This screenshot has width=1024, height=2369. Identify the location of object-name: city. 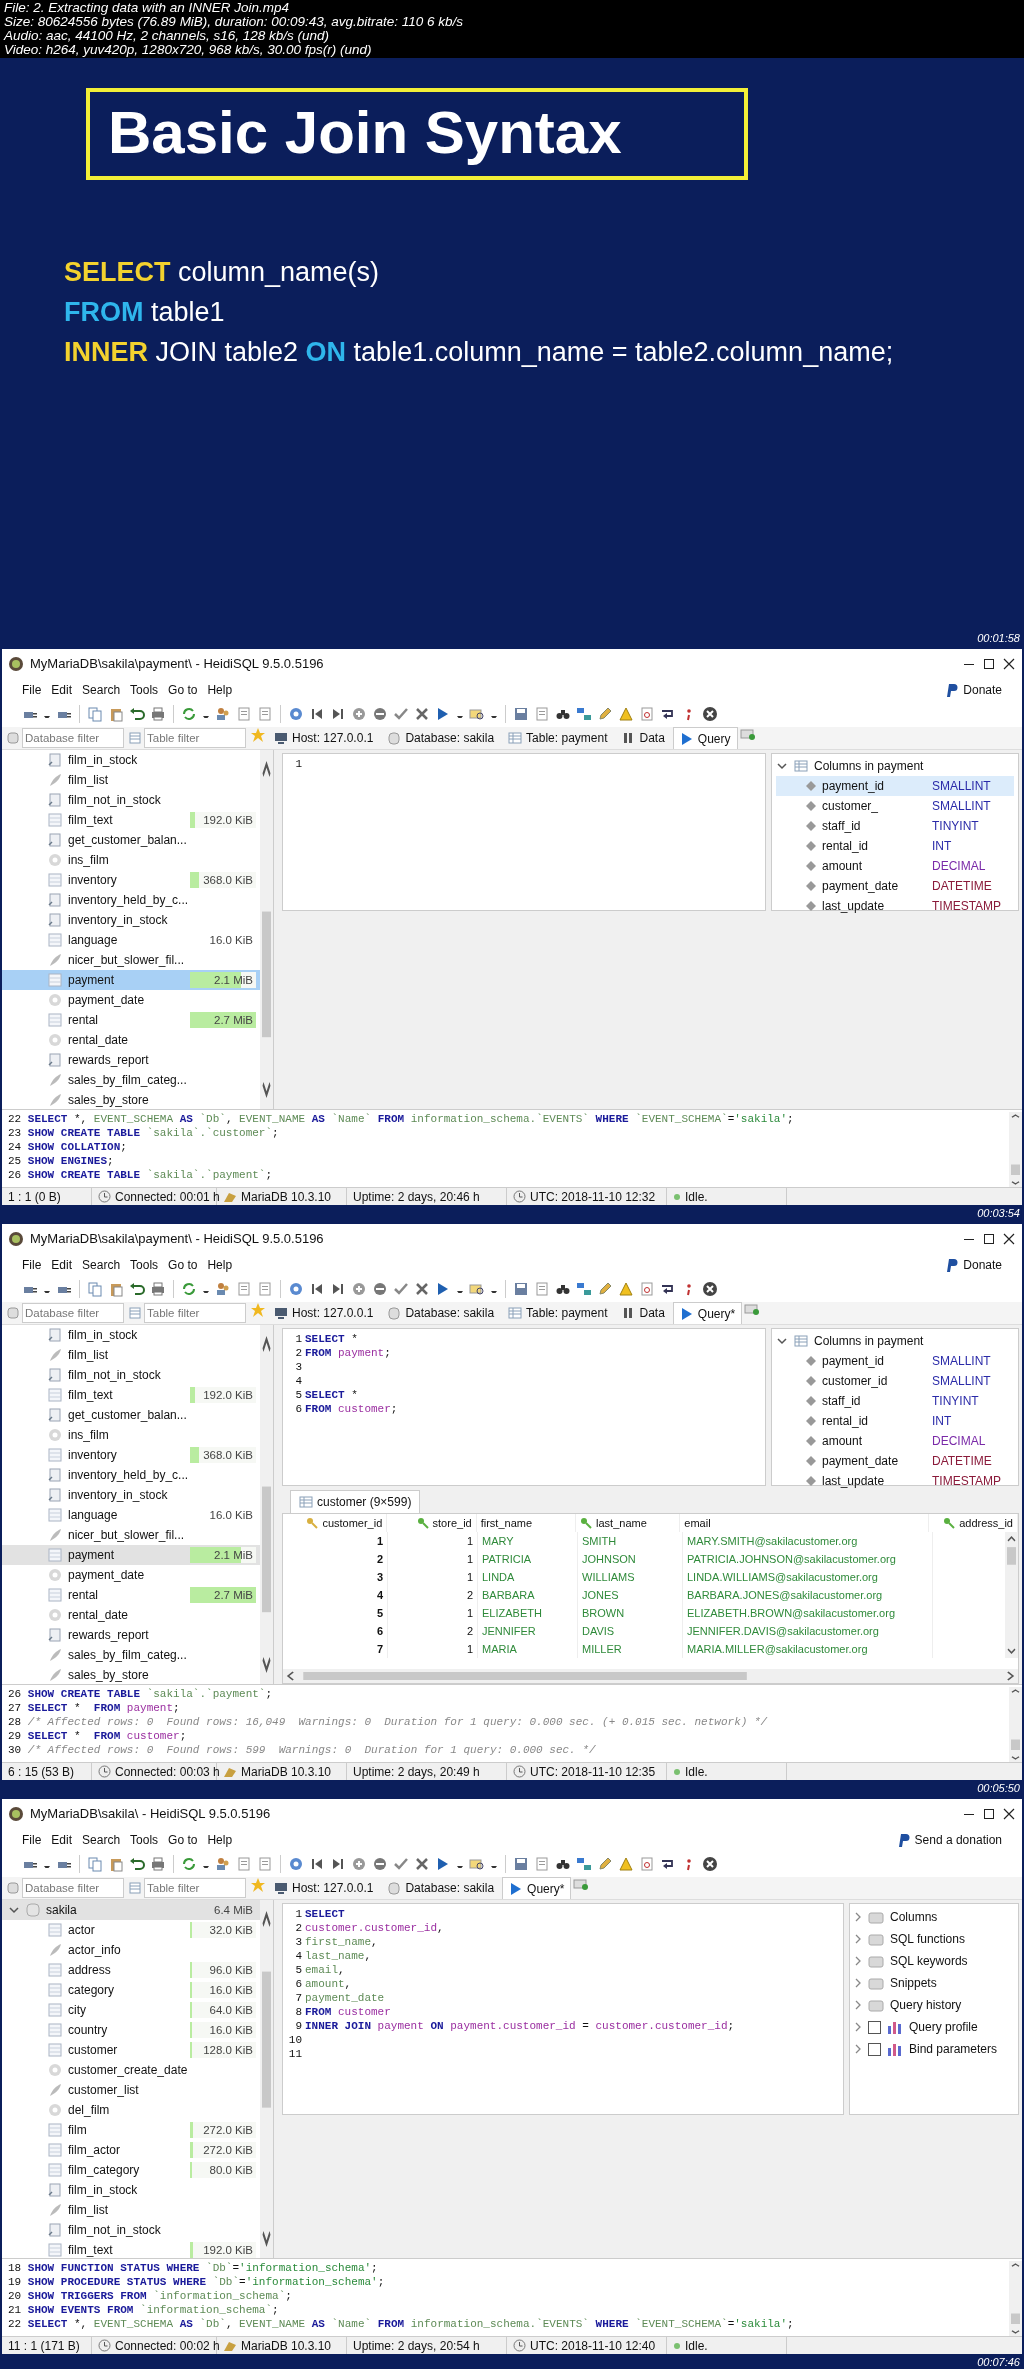
(126, 2010).